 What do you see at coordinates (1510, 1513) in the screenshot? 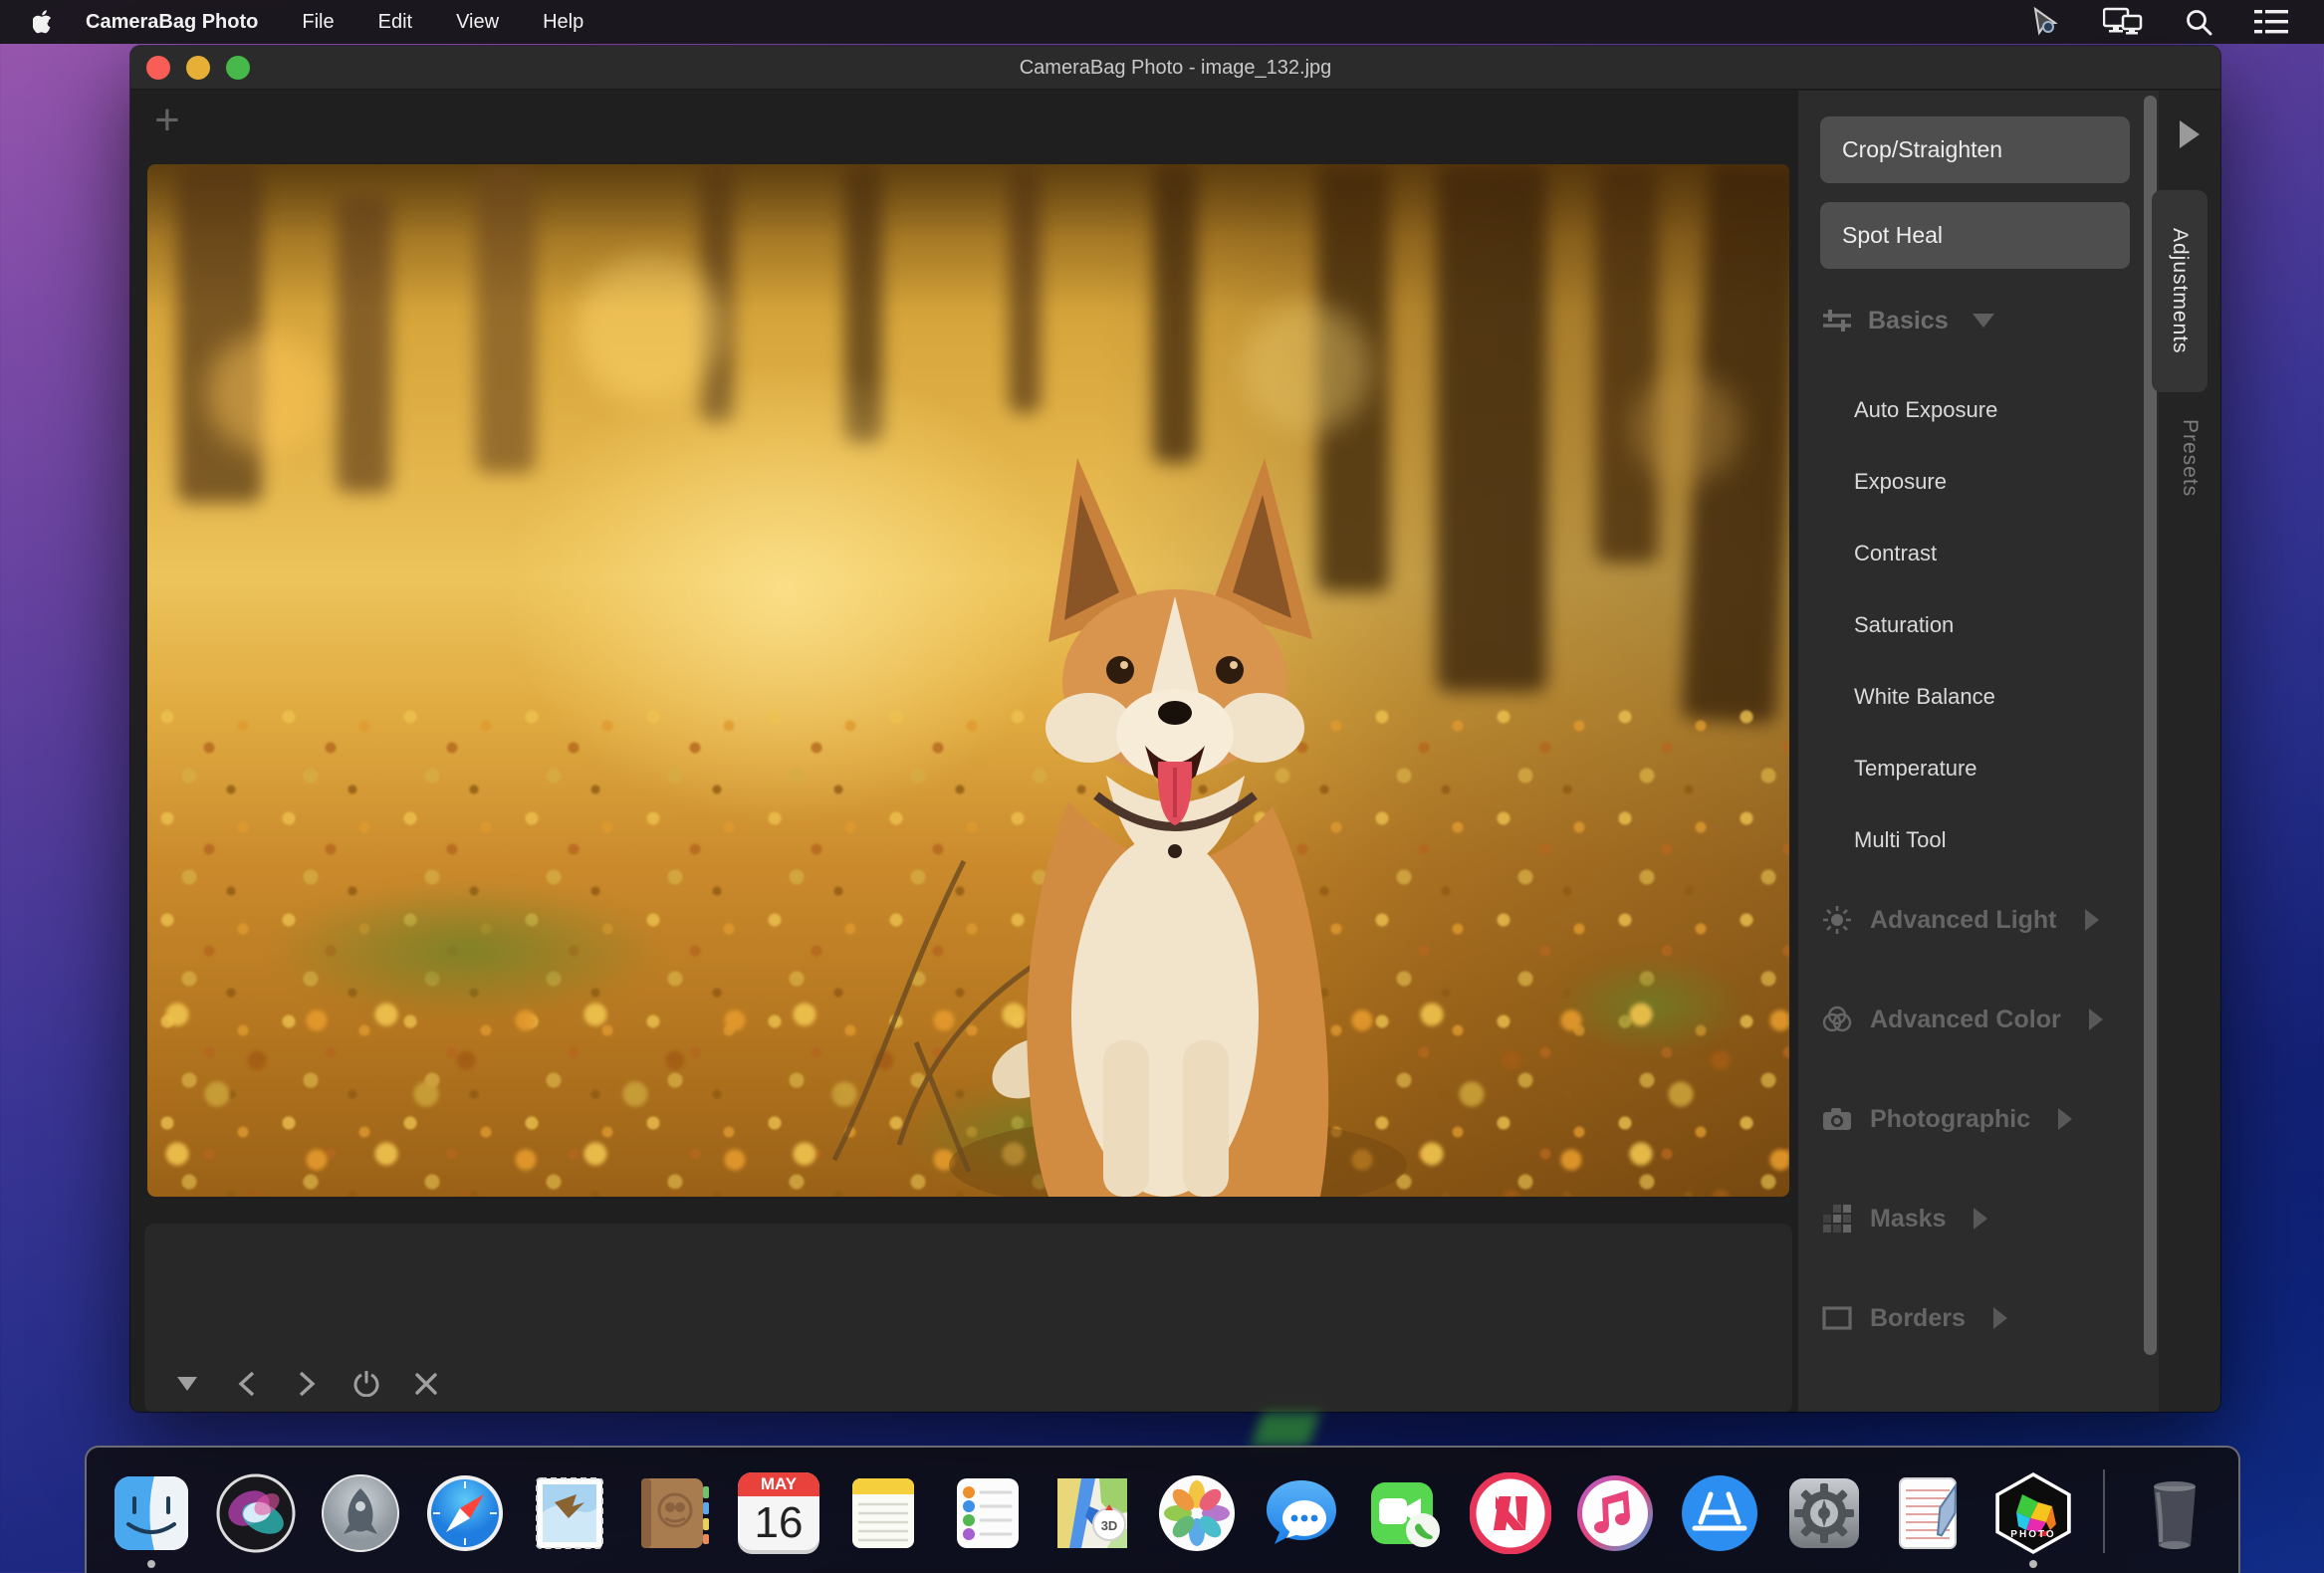
I see `dock-item-news` at bounding box center [1510, 1513].